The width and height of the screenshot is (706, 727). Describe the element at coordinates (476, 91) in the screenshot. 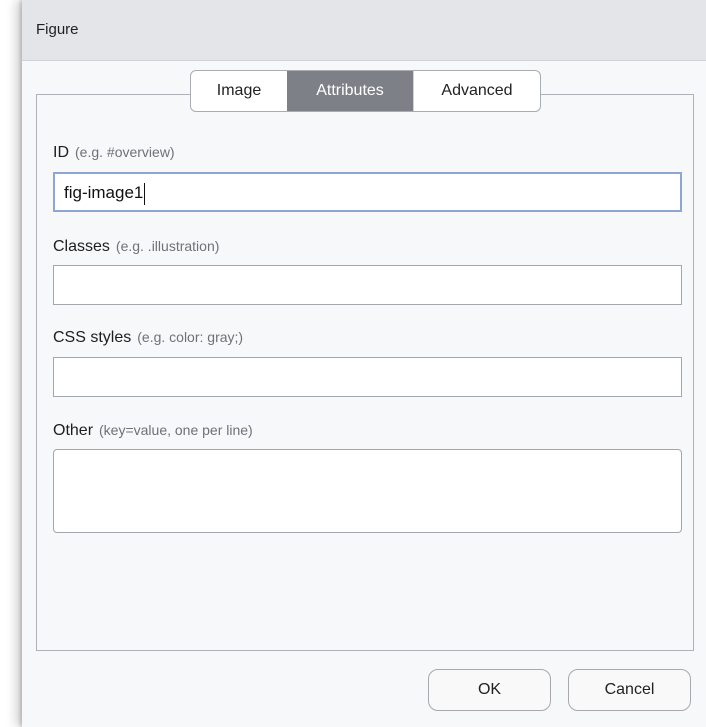

I see `tab-advanced: Advanced` at that location.